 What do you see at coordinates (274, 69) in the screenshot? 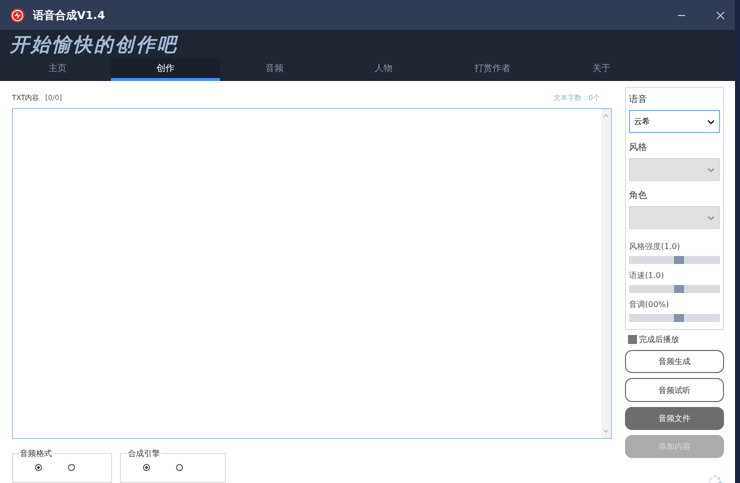
I see `nav-tab: 音频` at bounding box center [274, 69].